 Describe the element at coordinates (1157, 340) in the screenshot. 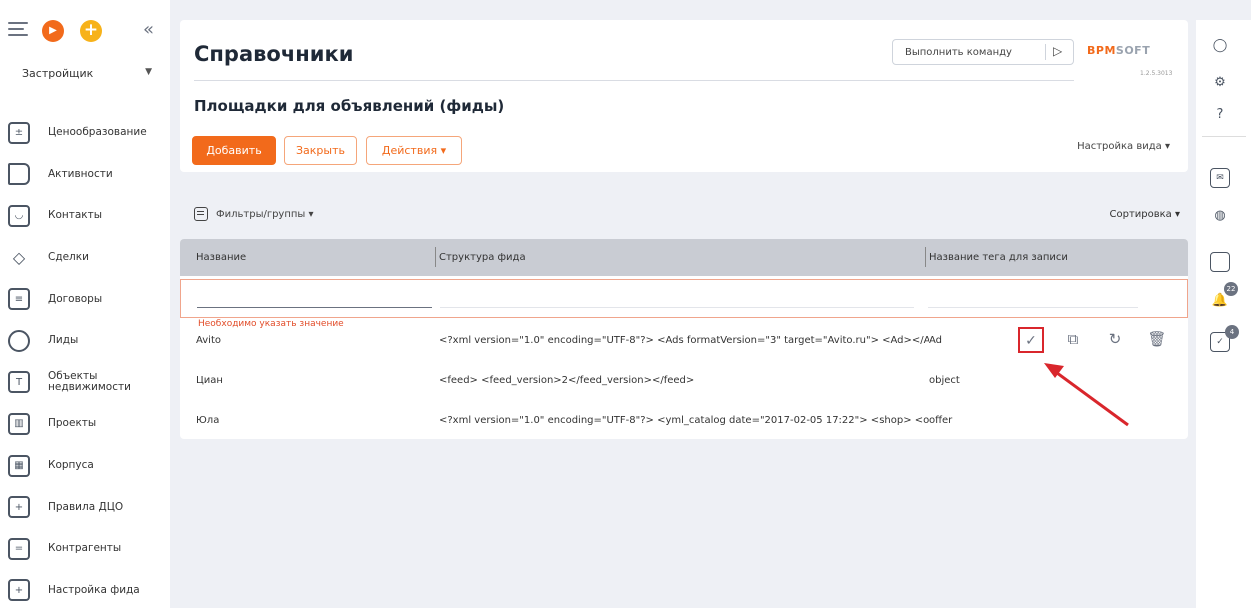

I see `delete-icon: 🗑` at that location.